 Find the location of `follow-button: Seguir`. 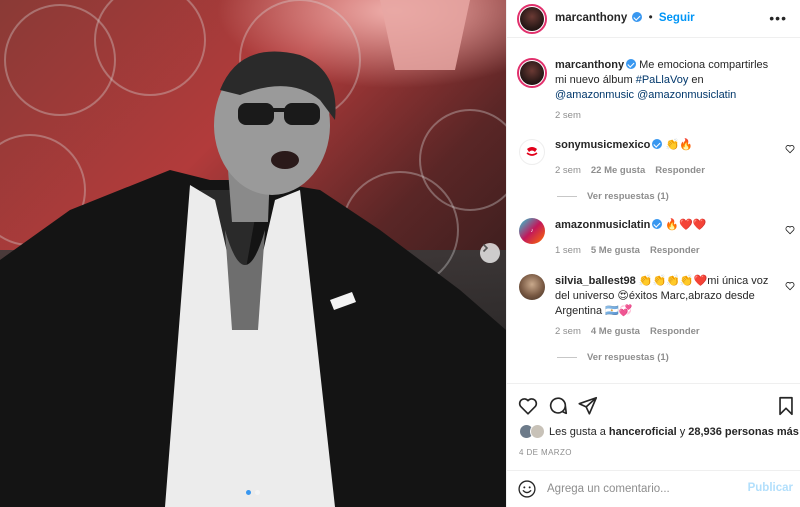

follow-button: Seguir is located at coordinates (677, 18).